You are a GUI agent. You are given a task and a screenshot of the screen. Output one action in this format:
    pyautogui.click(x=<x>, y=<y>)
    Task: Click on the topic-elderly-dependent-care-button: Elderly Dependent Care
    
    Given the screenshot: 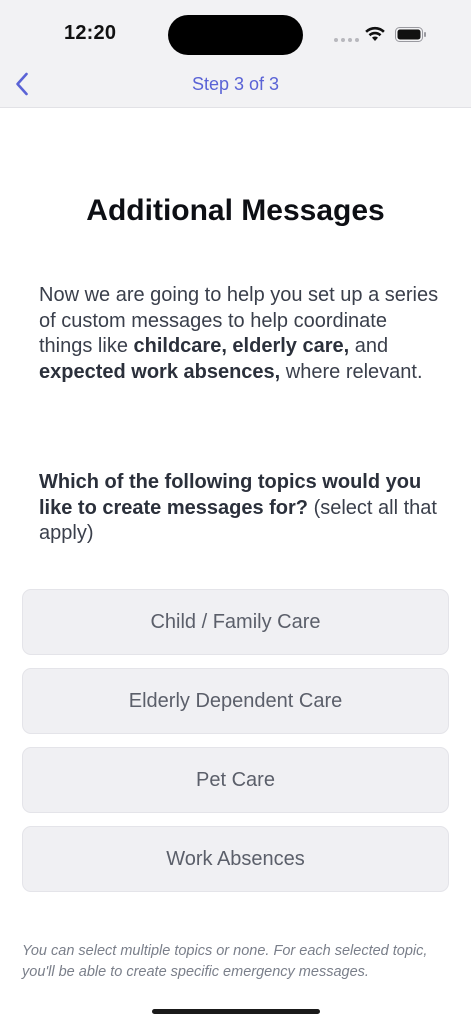 What is the action you would take?
    pyautogui.click(x=235, y=701)
    